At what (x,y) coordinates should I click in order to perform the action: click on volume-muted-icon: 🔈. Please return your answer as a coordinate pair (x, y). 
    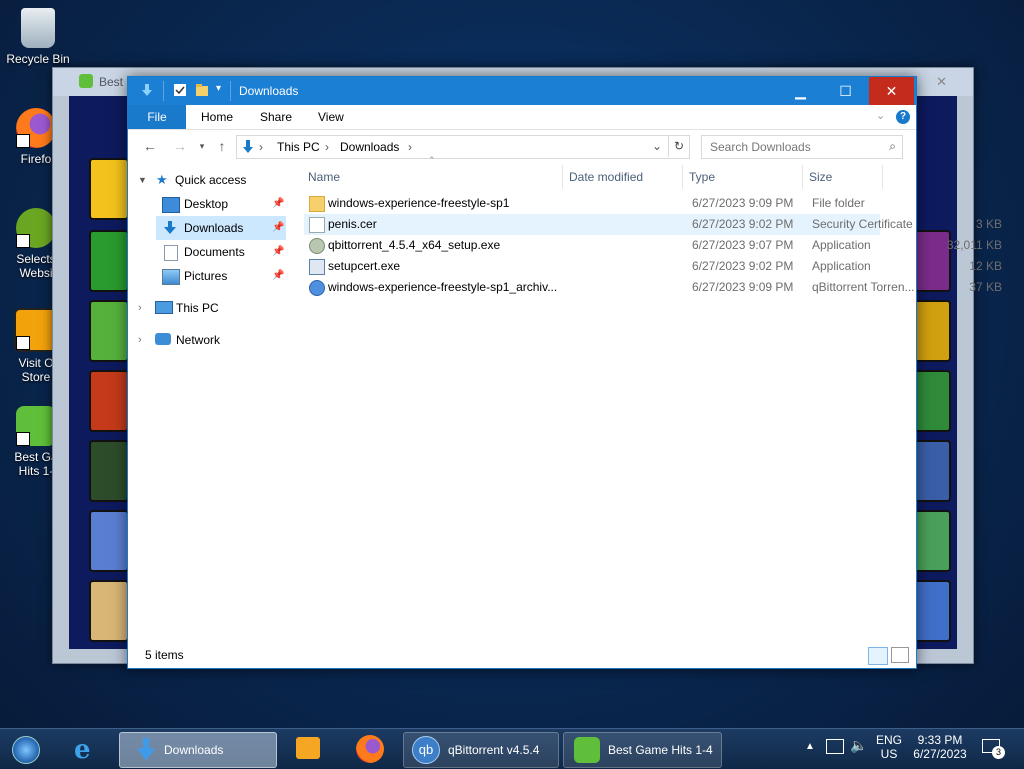
    Looking at the image, I should click on (858, 745).